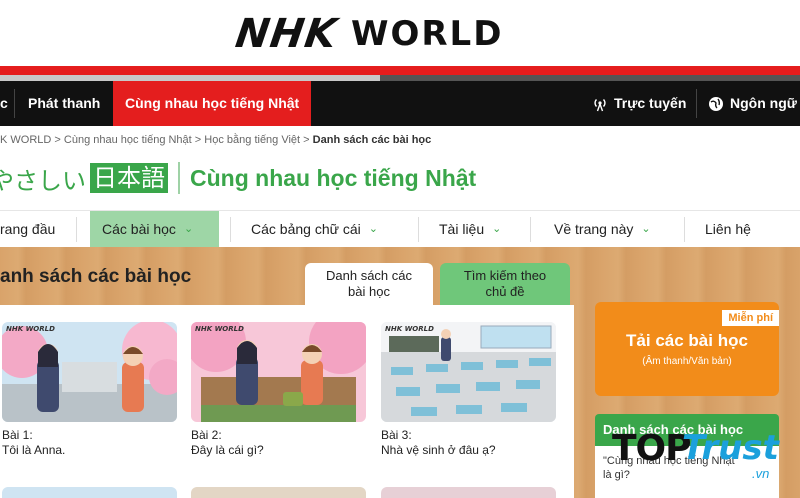 The image size is (800, 498). Describe the element at coordinates (730, 448) in the screenshot. I see `watermark-trust-text: Trust` at that location.